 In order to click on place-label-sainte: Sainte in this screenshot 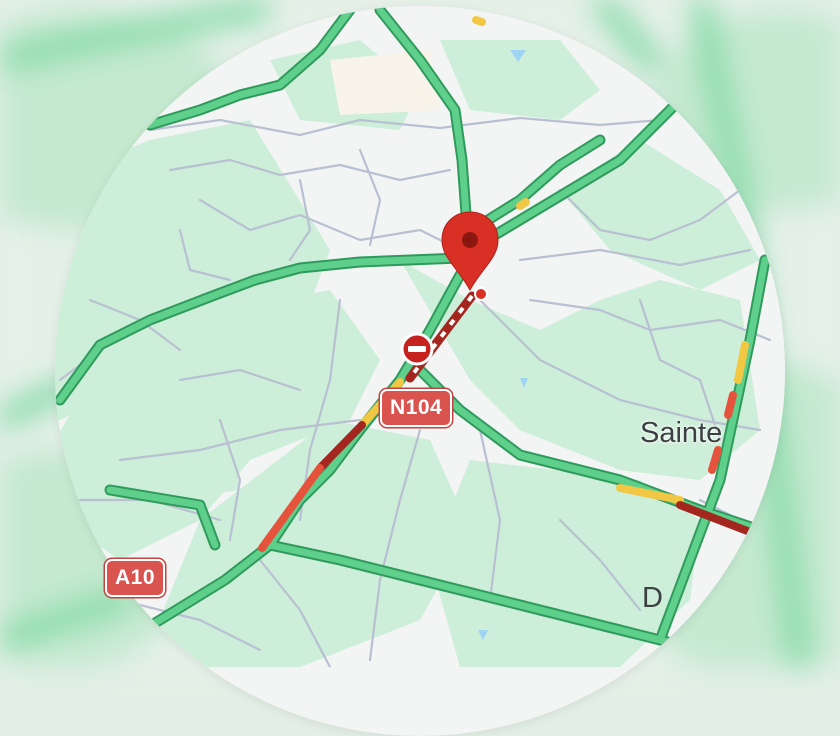, I will do `click(681, 433)`.